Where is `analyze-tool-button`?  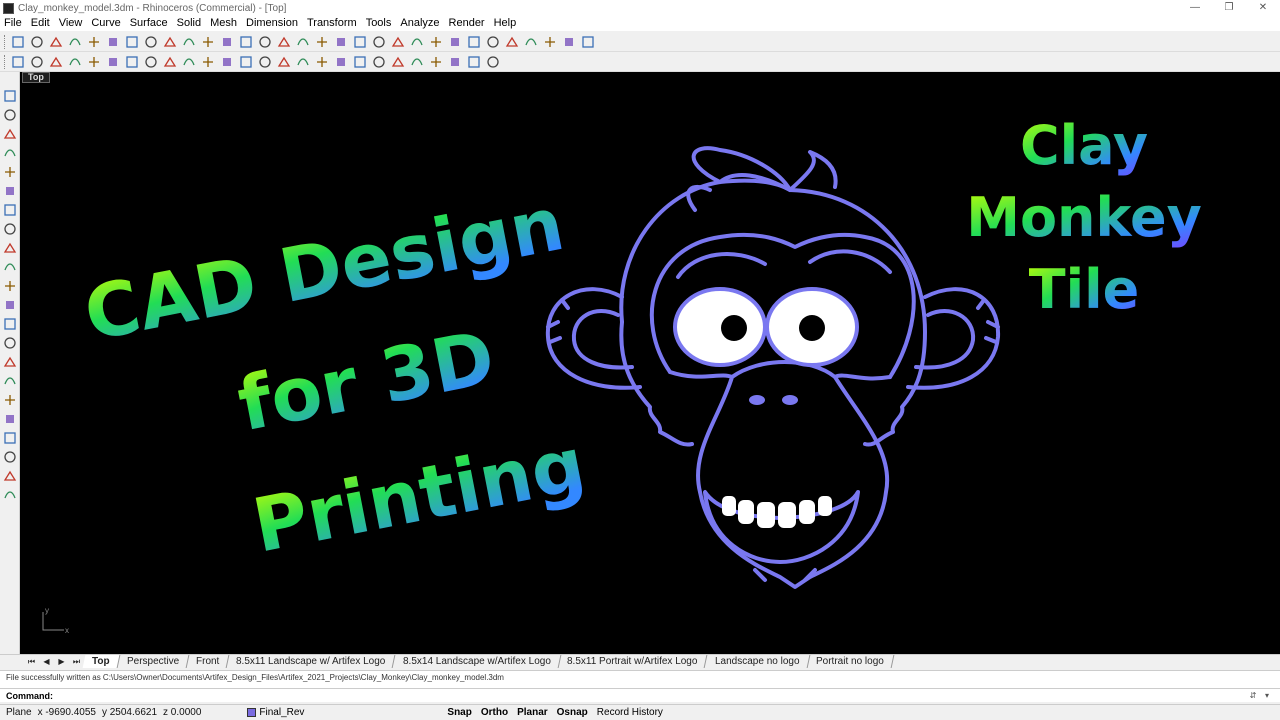
analyze-tool-button is located at coordinates (10, 400).